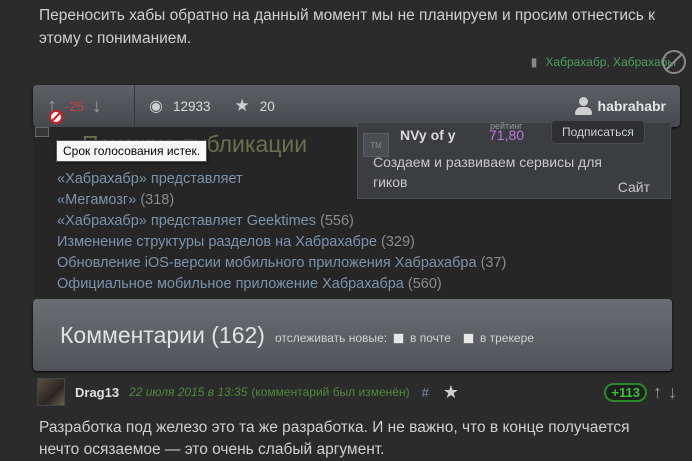 Image resolution: width=692 pixels, height=461 pixels. What do you see at coordinates (632, 106) in the screenshot?
I see `author-name: habrahabr` at bounding box center [632, 106].